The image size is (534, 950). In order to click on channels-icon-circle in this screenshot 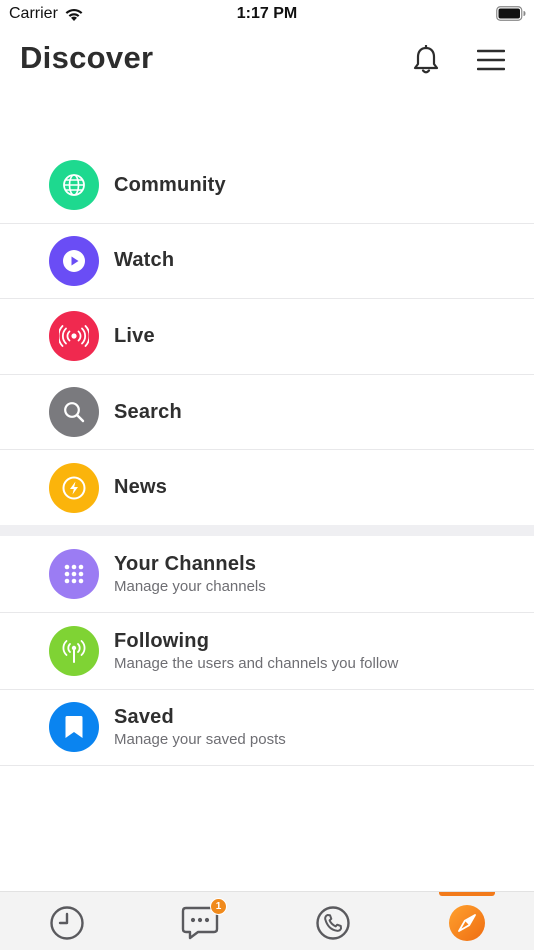, I will do `click(74, 573)`.